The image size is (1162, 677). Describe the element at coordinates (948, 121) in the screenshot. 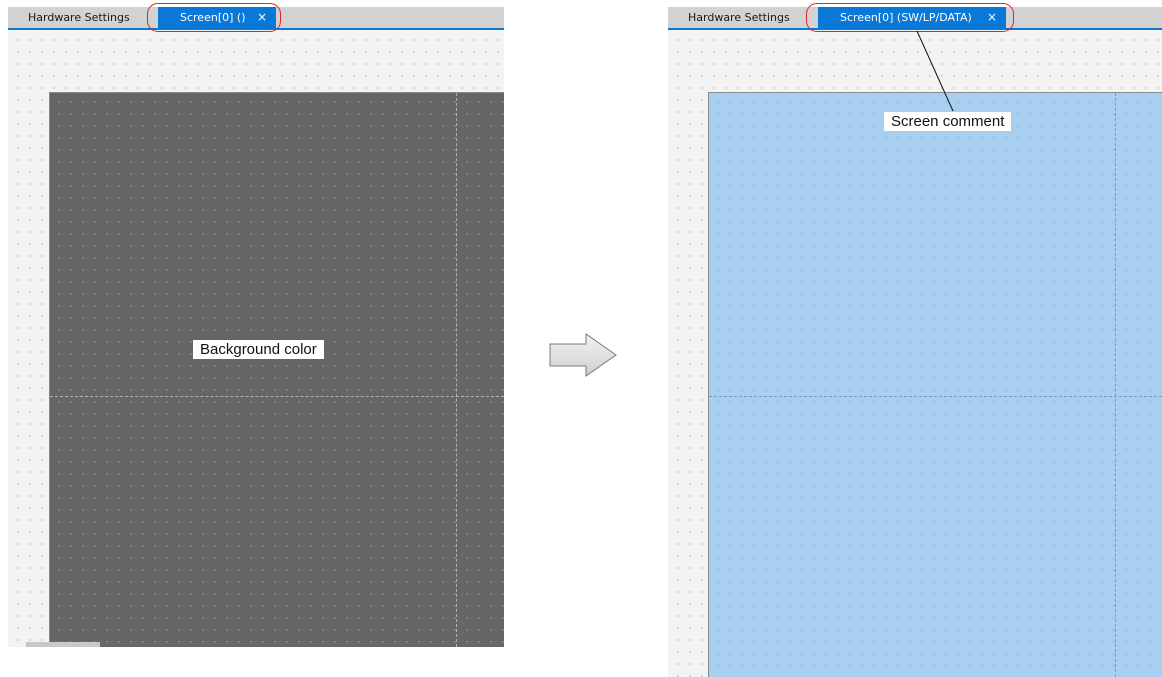

I see `screen-comment-label: Screen comment` at that location.